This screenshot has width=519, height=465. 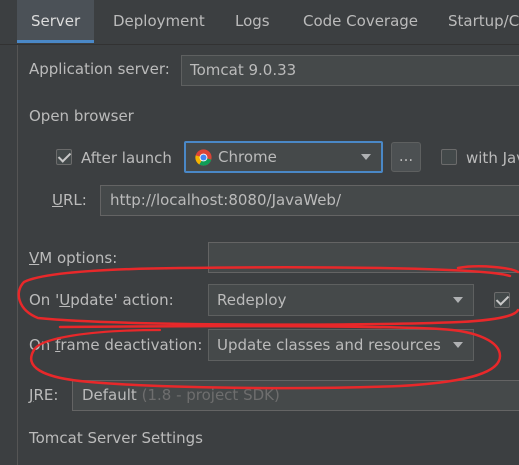 I want to click on tab-startup: Startup/C, so click(x=476, y=21).